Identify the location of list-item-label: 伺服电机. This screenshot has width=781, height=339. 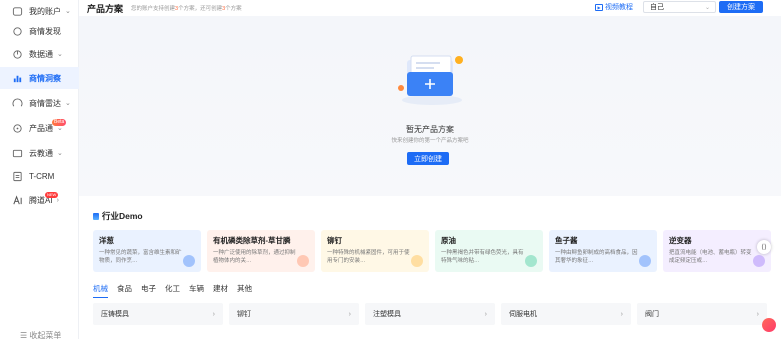
(523, 314).